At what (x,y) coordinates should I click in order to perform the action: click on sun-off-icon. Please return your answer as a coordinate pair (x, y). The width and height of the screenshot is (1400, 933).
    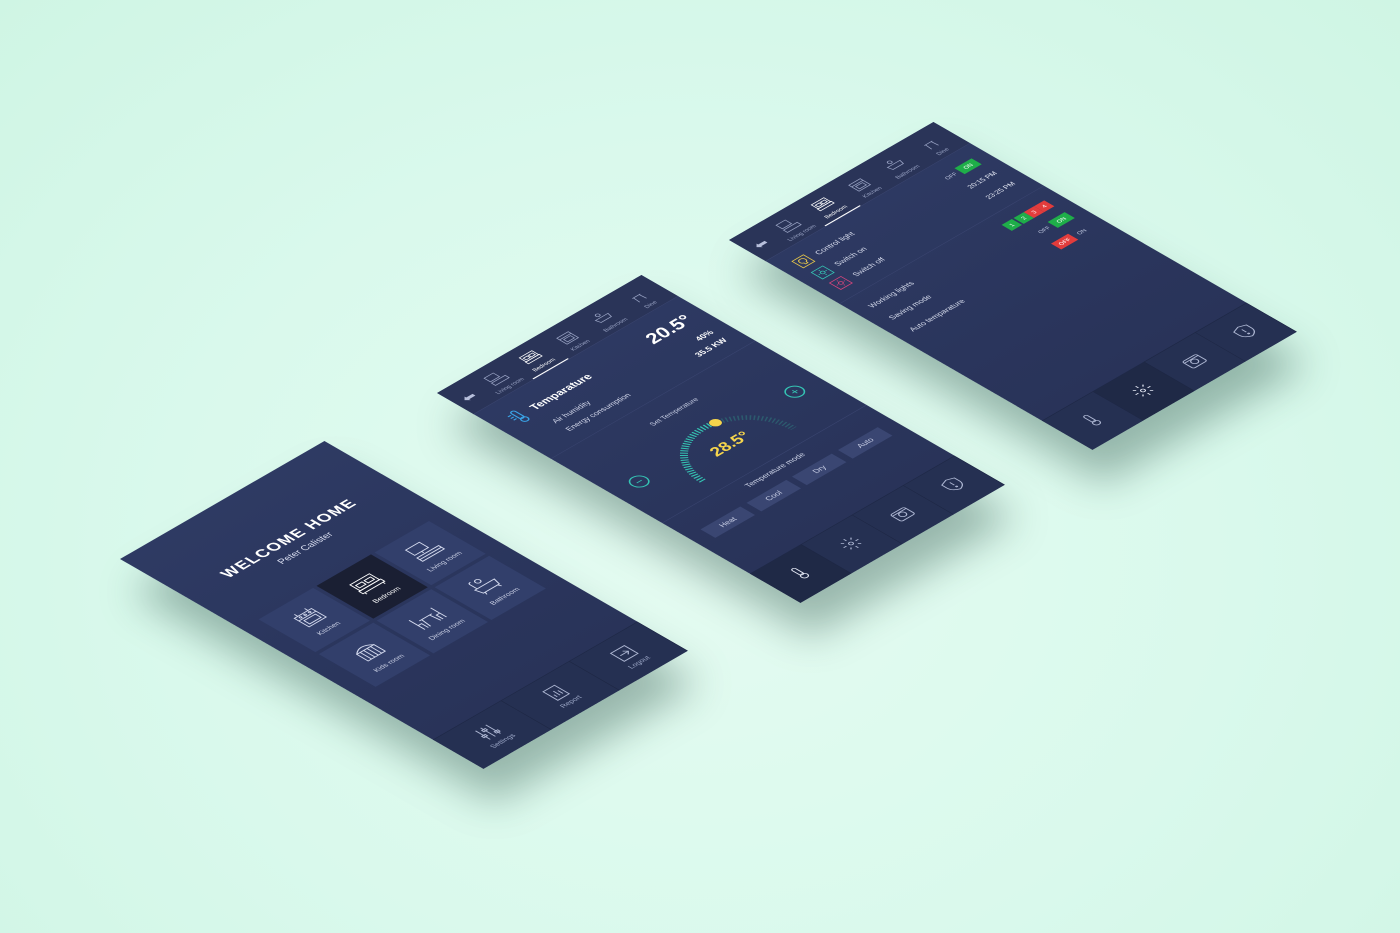
    Looking at the image, I should click on (841, 282).